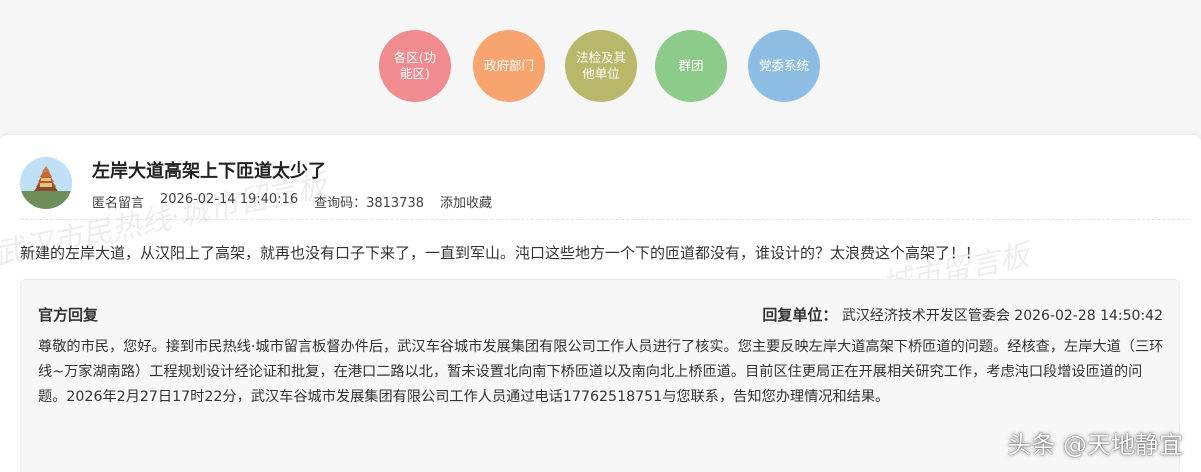  What do you see at coordinates (925, 316) in the screenshot?
I see `reply-unit-name: 武汉经济技术开发区管委会` at bounding box center [925, 316].